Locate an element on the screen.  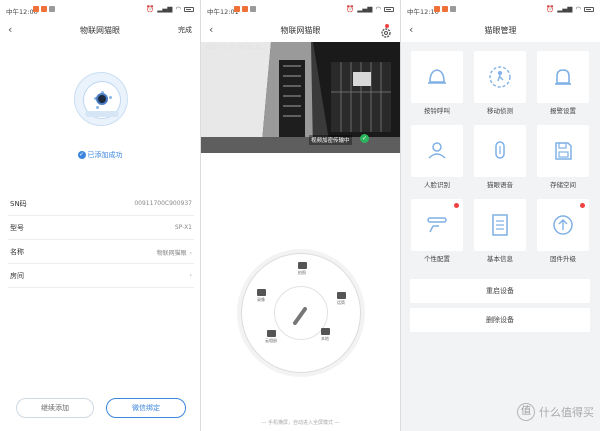
storage-icon is located at coordinates (563, 151).